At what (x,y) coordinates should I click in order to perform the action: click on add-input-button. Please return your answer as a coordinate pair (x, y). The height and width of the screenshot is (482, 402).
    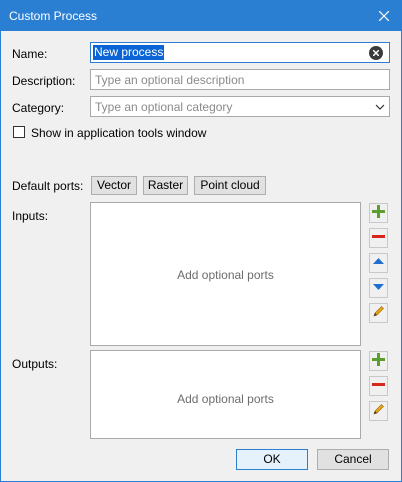
    Looking at the image, I should click on (378, 213).